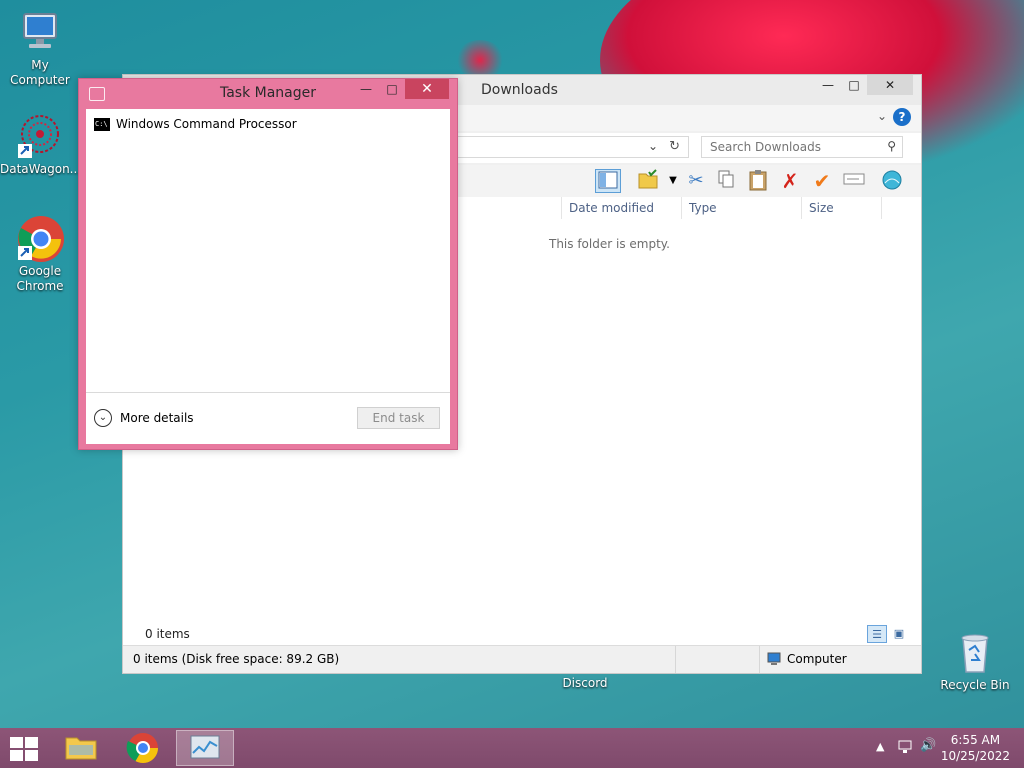 Image resolution: width=1024 pixels, height=768 pixels. What do you see at coordinates (822, 181) in the screenshot?
I see `properties-check-icon: ✔` at bounding box center [822, 181].